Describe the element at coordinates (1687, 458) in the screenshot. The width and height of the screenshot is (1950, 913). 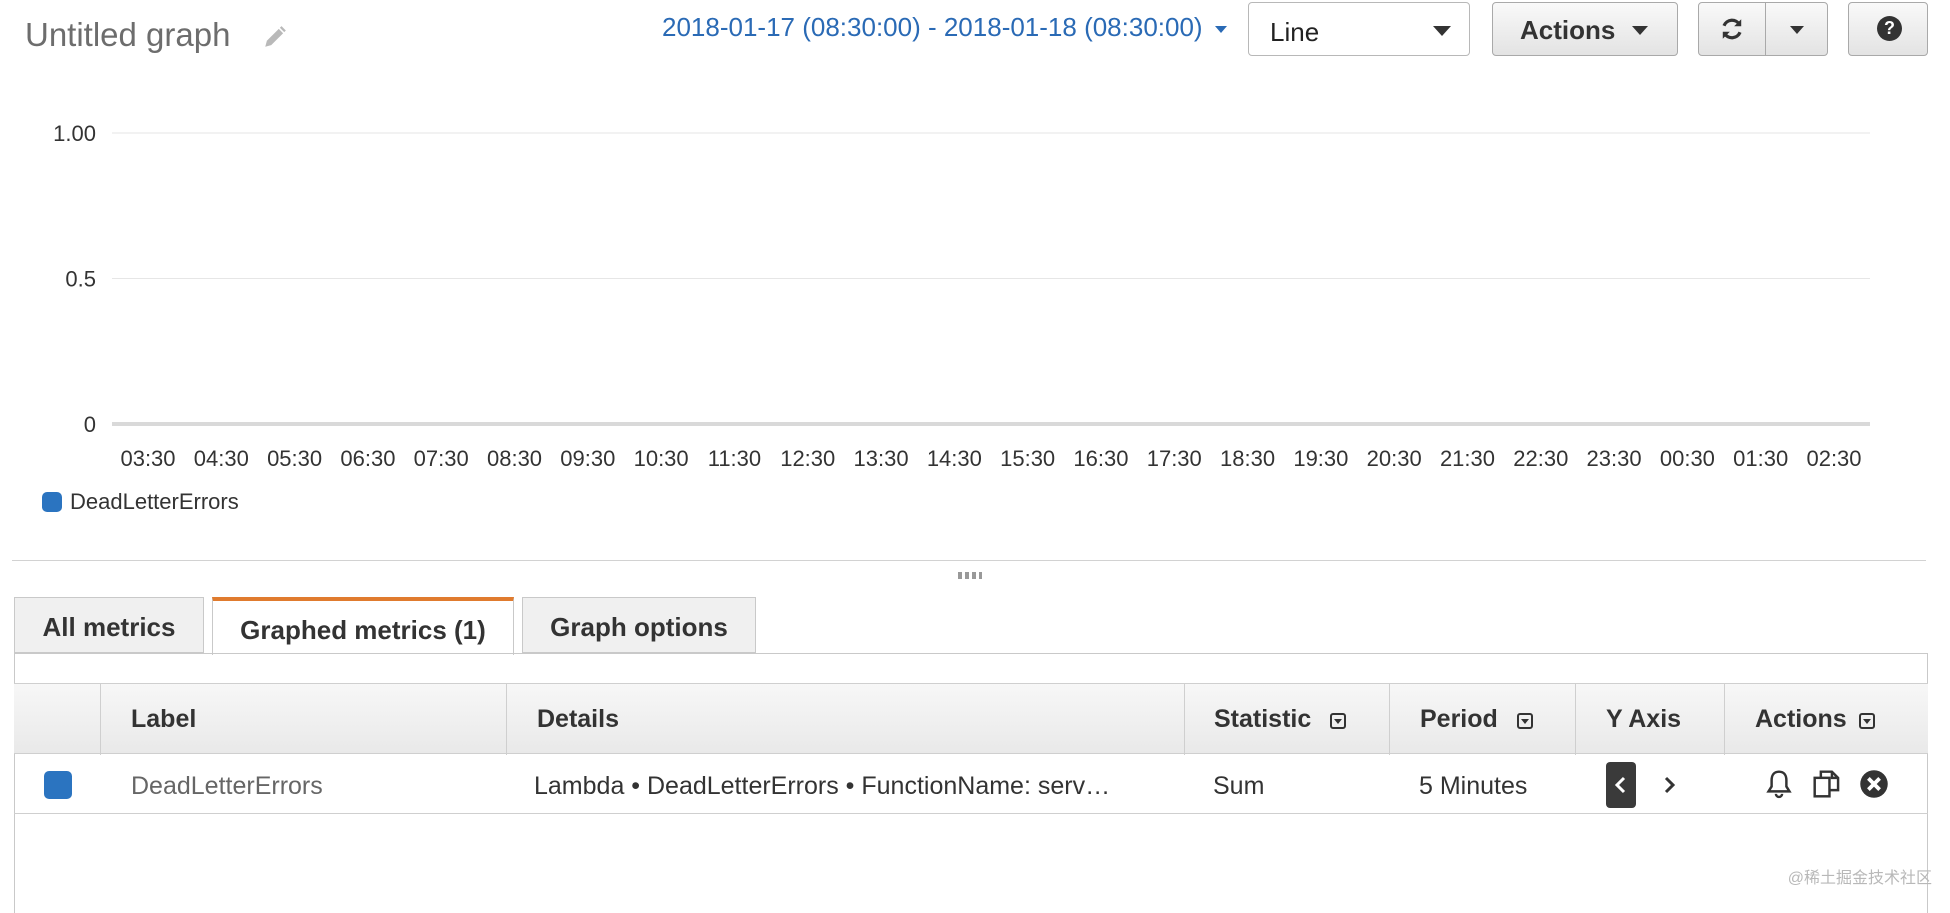
I see `x-tick-label: 00:30` at that location.